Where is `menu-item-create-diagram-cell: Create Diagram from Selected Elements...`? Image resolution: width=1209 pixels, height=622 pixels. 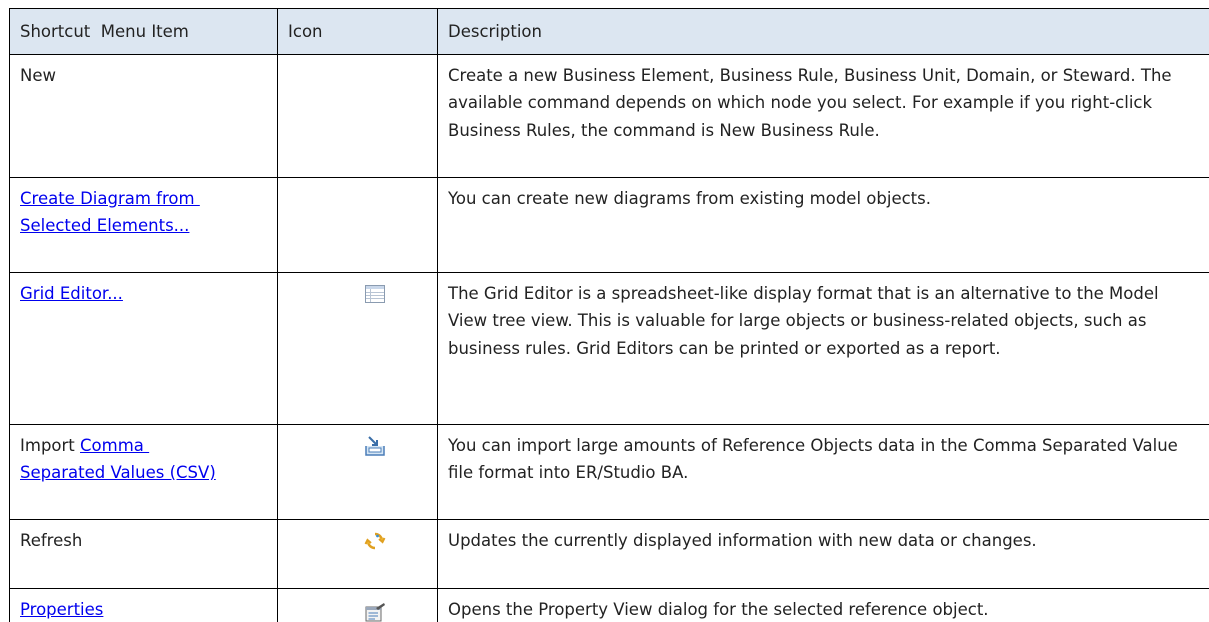
menu-item-create-diagram-cell: Create Diagram from Selected Elements... is located at coordinates (143, 224).